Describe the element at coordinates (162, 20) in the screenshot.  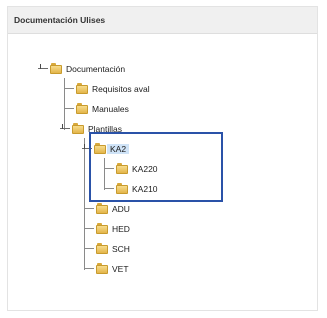
I see `panel-header: Documentación Ulises` at that location.